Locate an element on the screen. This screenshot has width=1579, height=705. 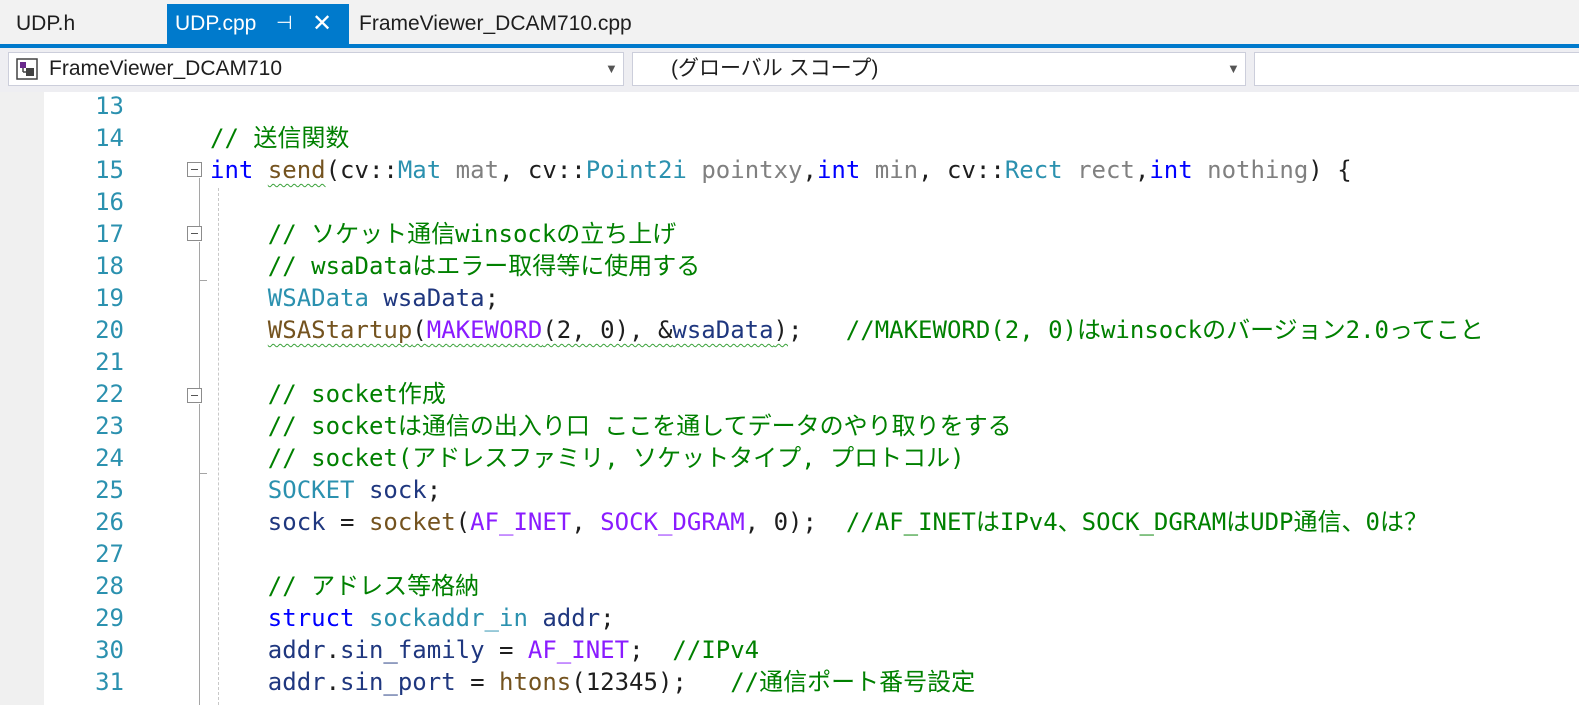
code-token: //IPv4 is located at coordinates (716, 650).